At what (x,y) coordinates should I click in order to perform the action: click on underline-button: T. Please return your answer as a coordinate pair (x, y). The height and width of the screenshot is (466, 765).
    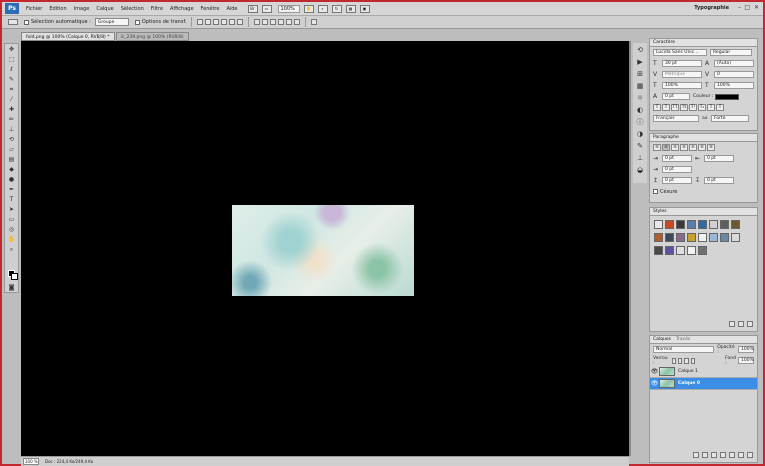
    Looking at the image, I should click on (711, 107).